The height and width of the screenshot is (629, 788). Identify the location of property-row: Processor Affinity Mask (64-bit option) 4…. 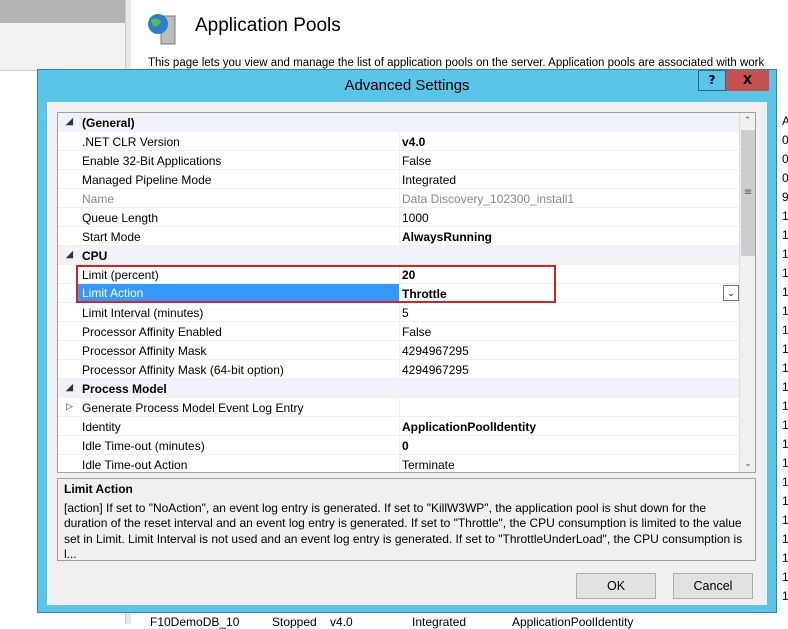
(406, 369).